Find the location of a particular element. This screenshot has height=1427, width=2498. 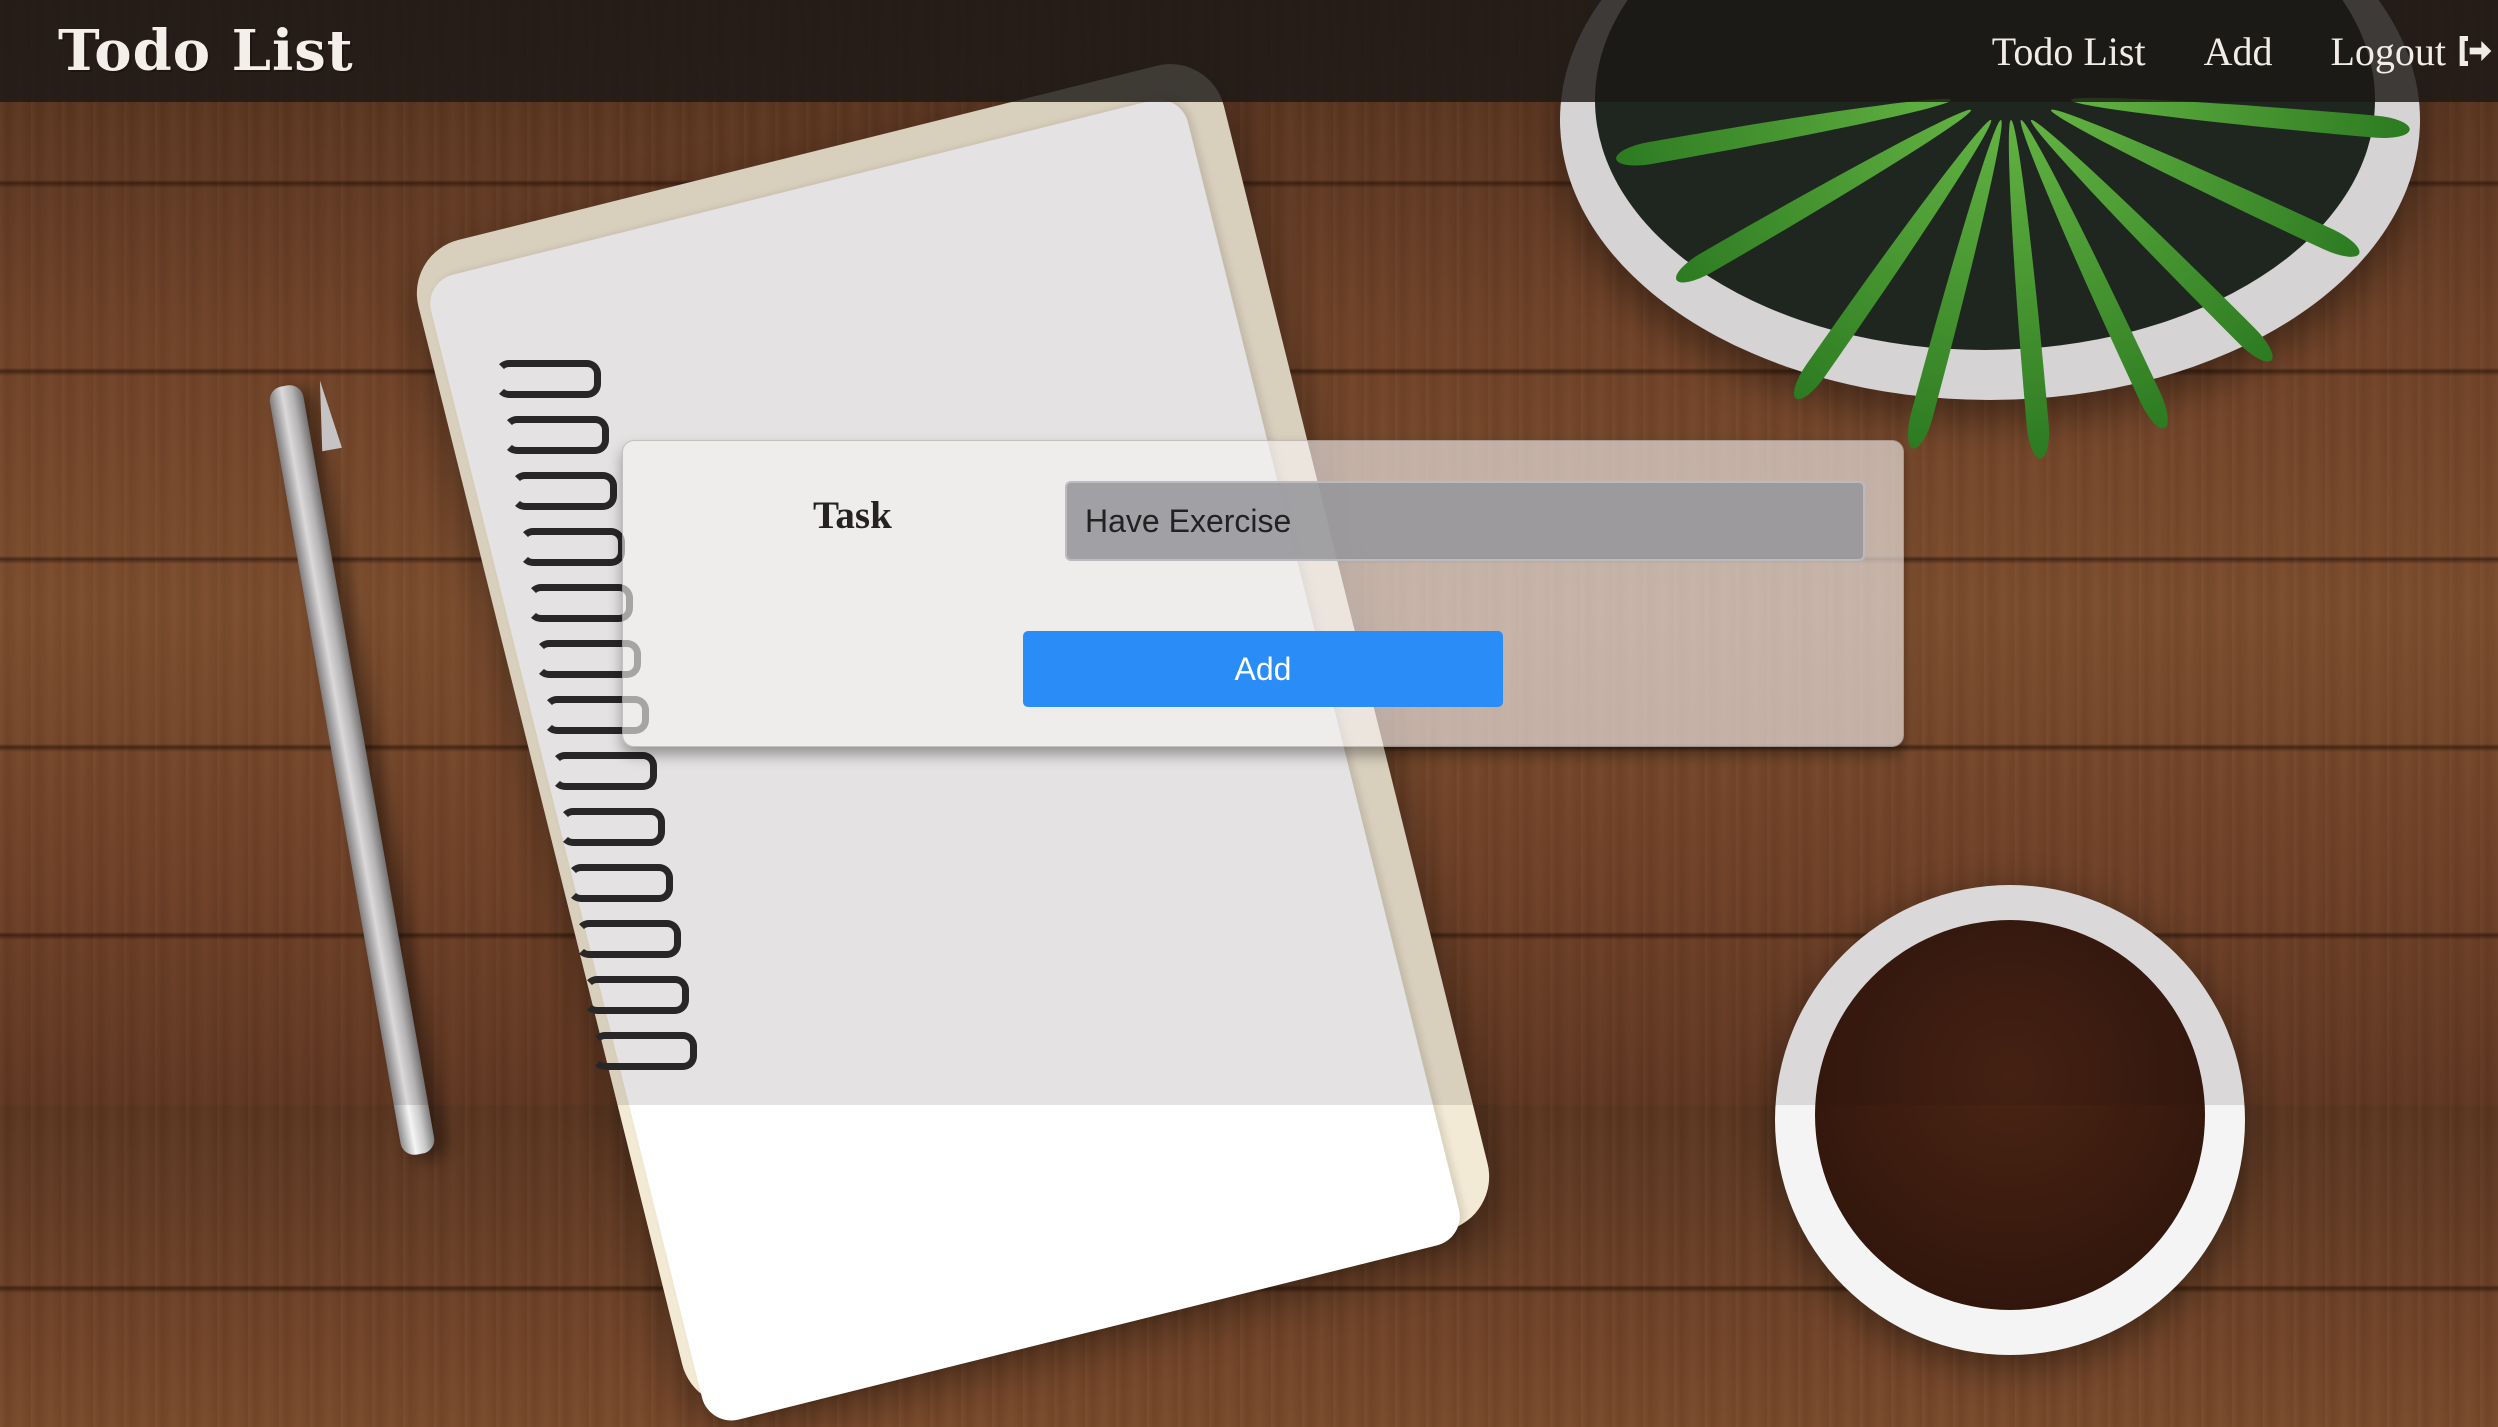

logout-label: Logout is located at coordinates (2388, 51).